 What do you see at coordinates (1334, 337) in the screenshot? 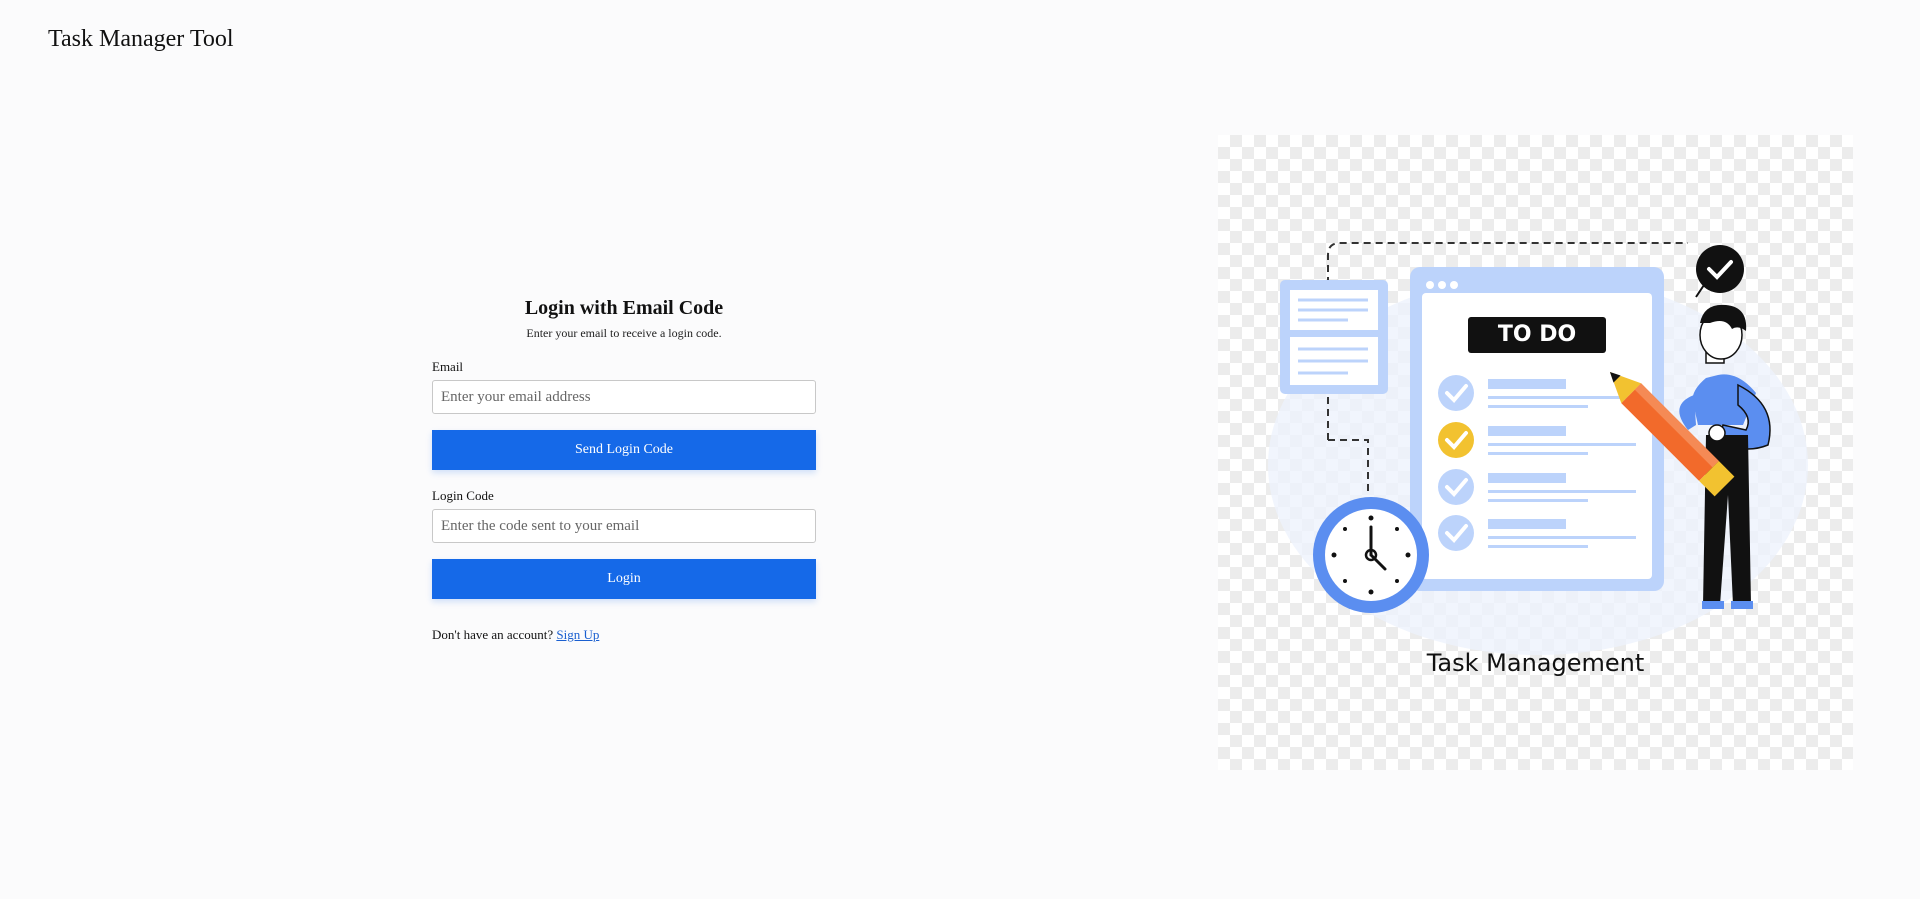
I see `side-document-icon` at bounding box center [1334, 337].